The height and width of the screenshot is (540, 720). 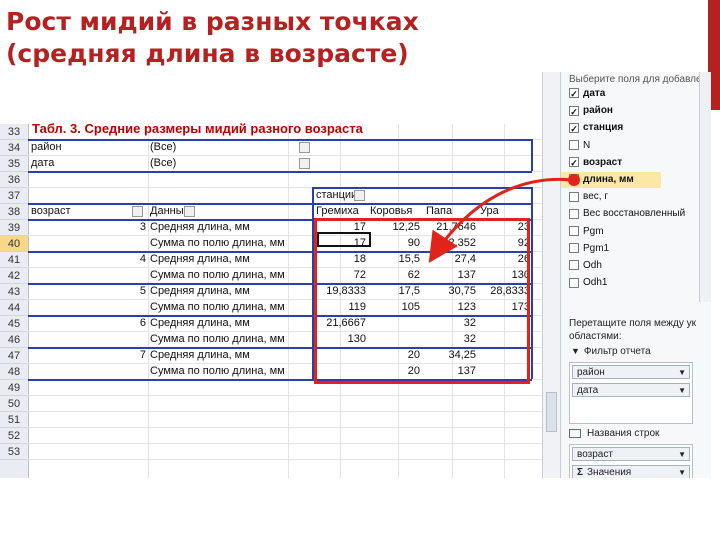 I want to click on field-list-item: N, so click(x=579, y=146).